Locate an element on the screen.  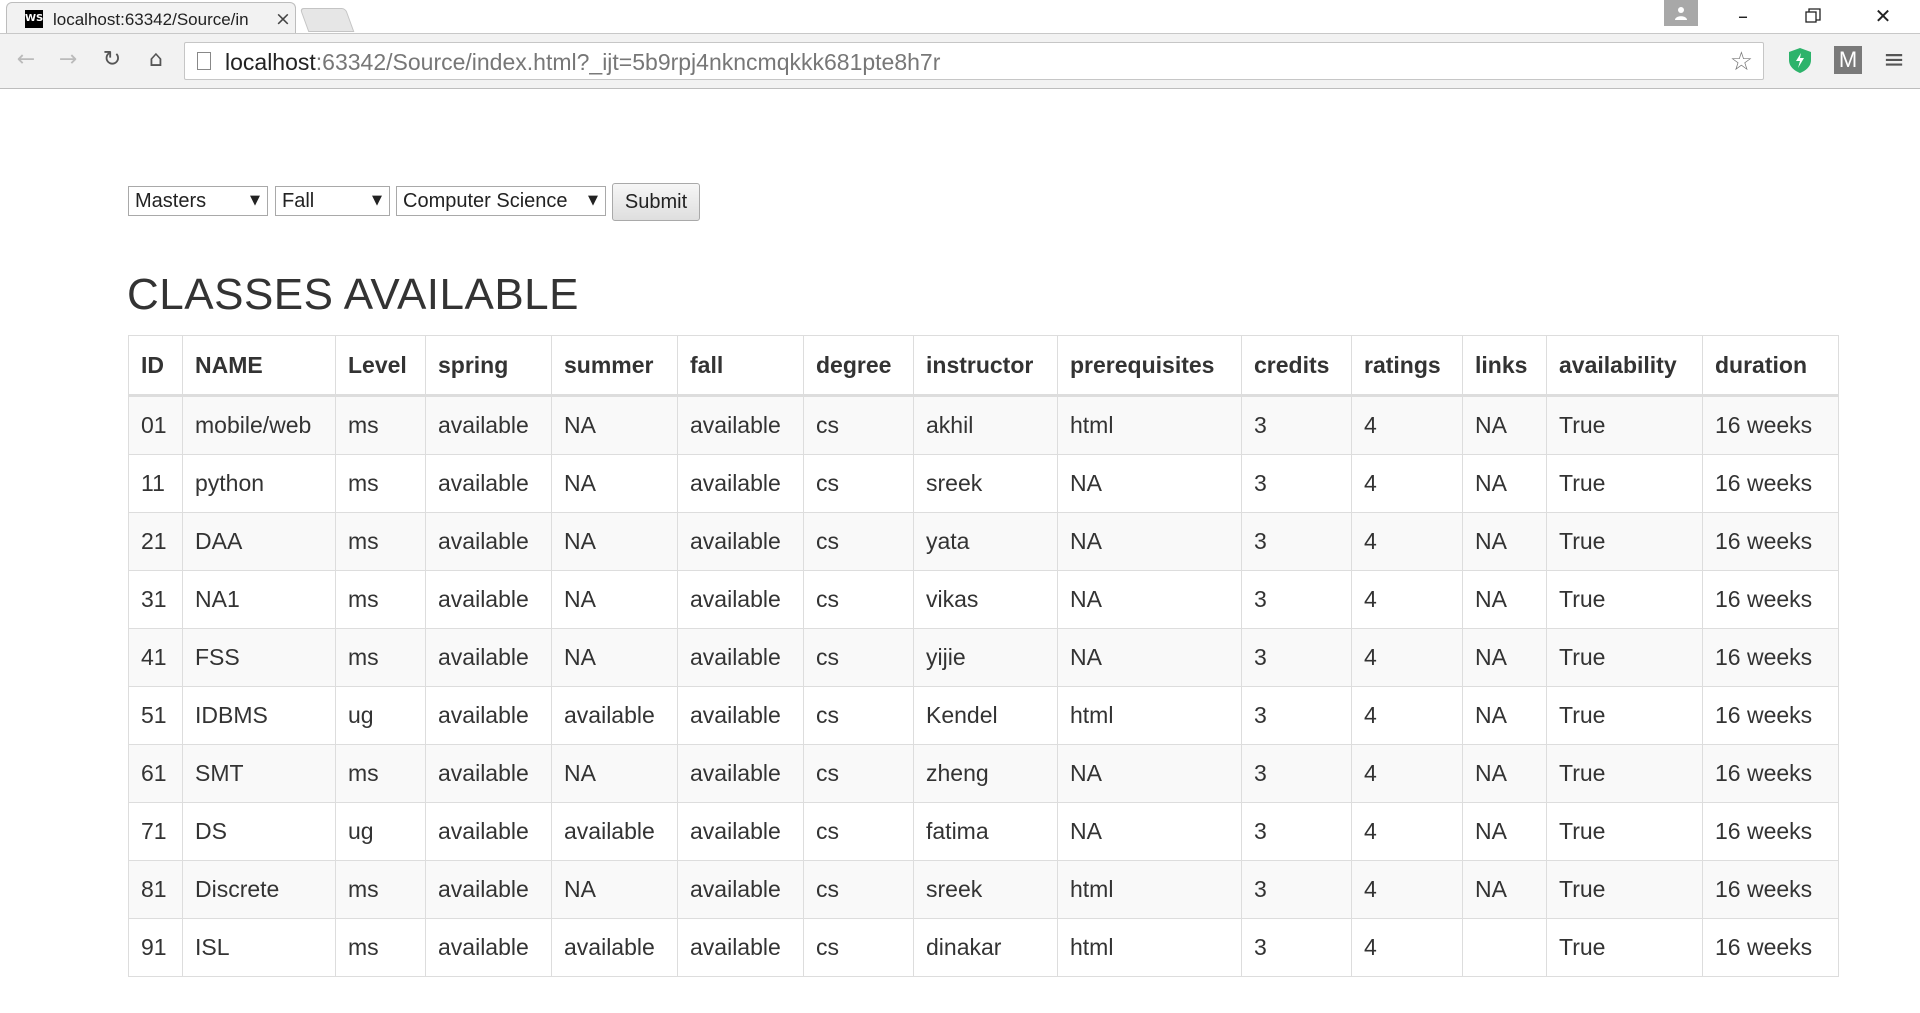
term-select-value: Fall is located at coordinates (298, 201).